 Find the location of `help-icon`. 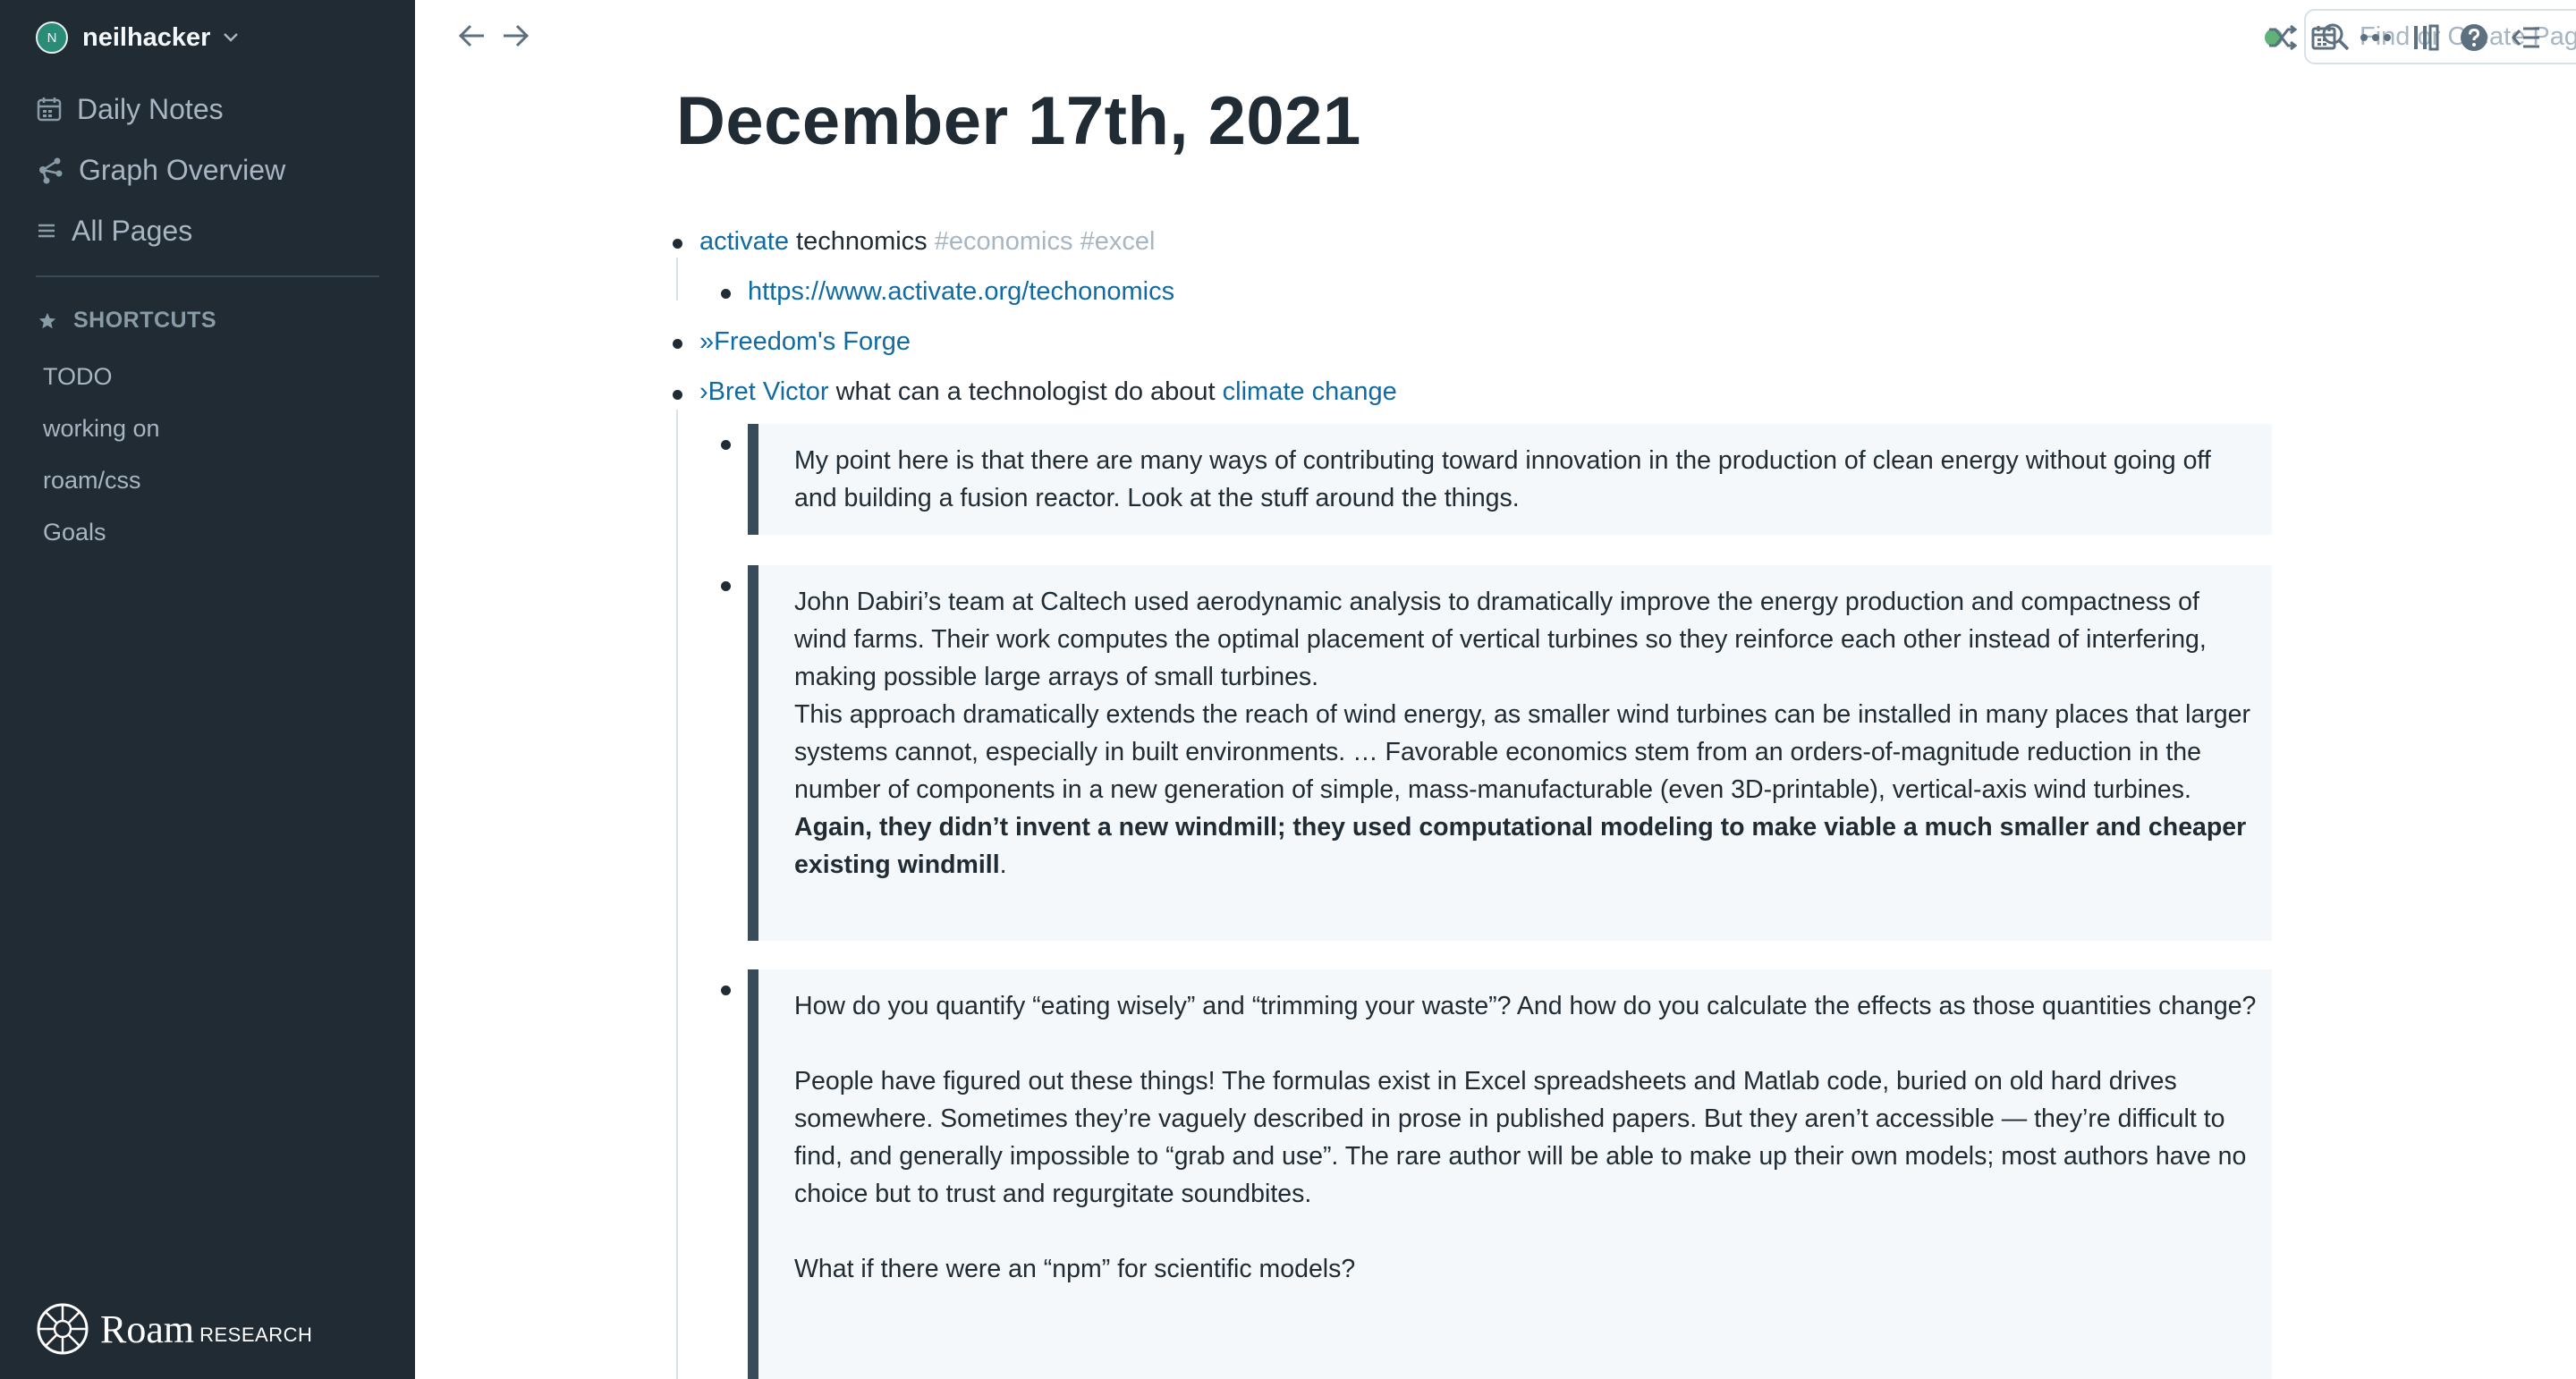

help-icon is located at coordinates (2474, 37).